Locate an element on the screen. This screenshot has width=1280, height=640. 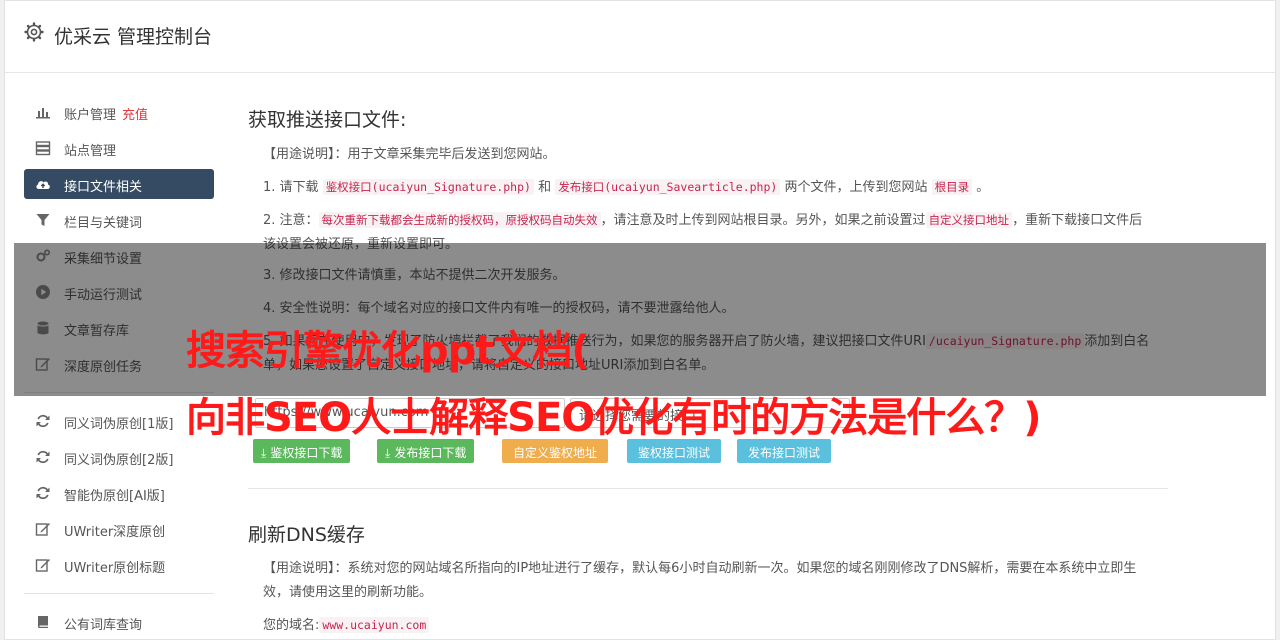
step-text: 1. 请下载 is located at coordinates (291, 187).